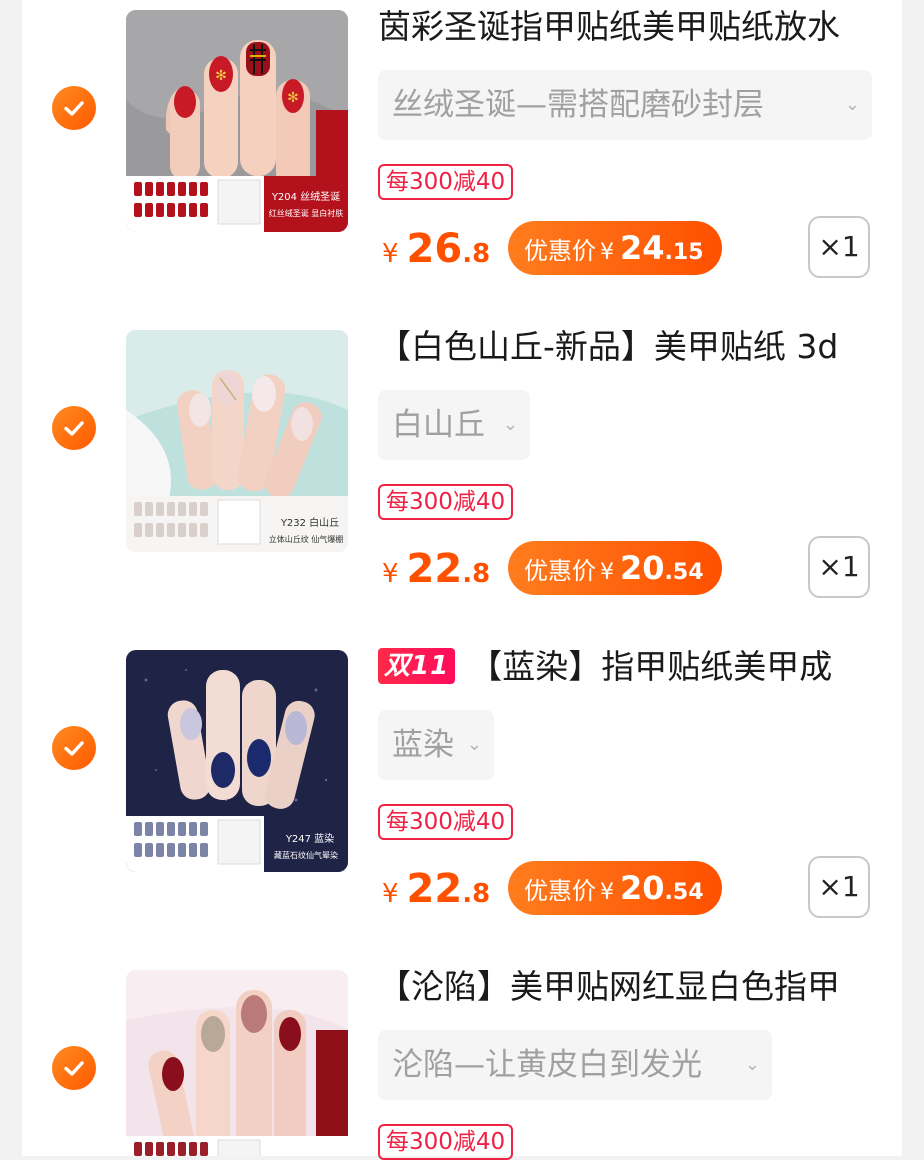 Image resolution: width=924 pixels, height=1160 pixels. Describe the element at coordinates (237, 441) in the screenshot. I see `product-thumbnail: Y232 白山丘 立体山丘纹 仙气爆棚` at that location.